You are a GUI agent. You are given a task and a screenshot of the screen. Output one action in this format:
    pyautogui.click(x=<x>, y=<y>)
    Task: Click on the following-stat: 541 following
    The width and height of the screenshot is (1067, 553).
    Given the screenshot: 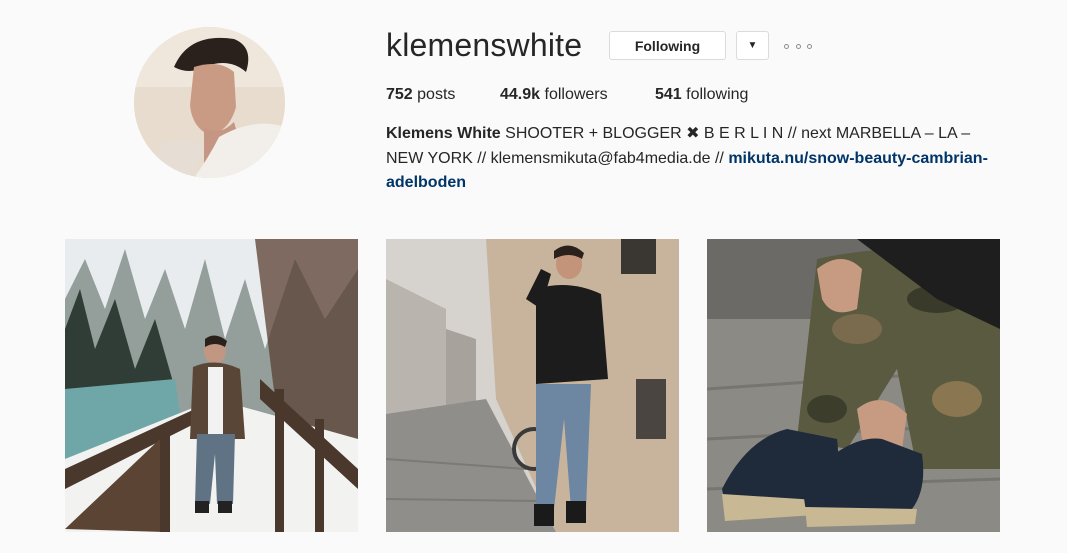 What is the action you would take?
    pyautogui.click(x=701, y=95)
    